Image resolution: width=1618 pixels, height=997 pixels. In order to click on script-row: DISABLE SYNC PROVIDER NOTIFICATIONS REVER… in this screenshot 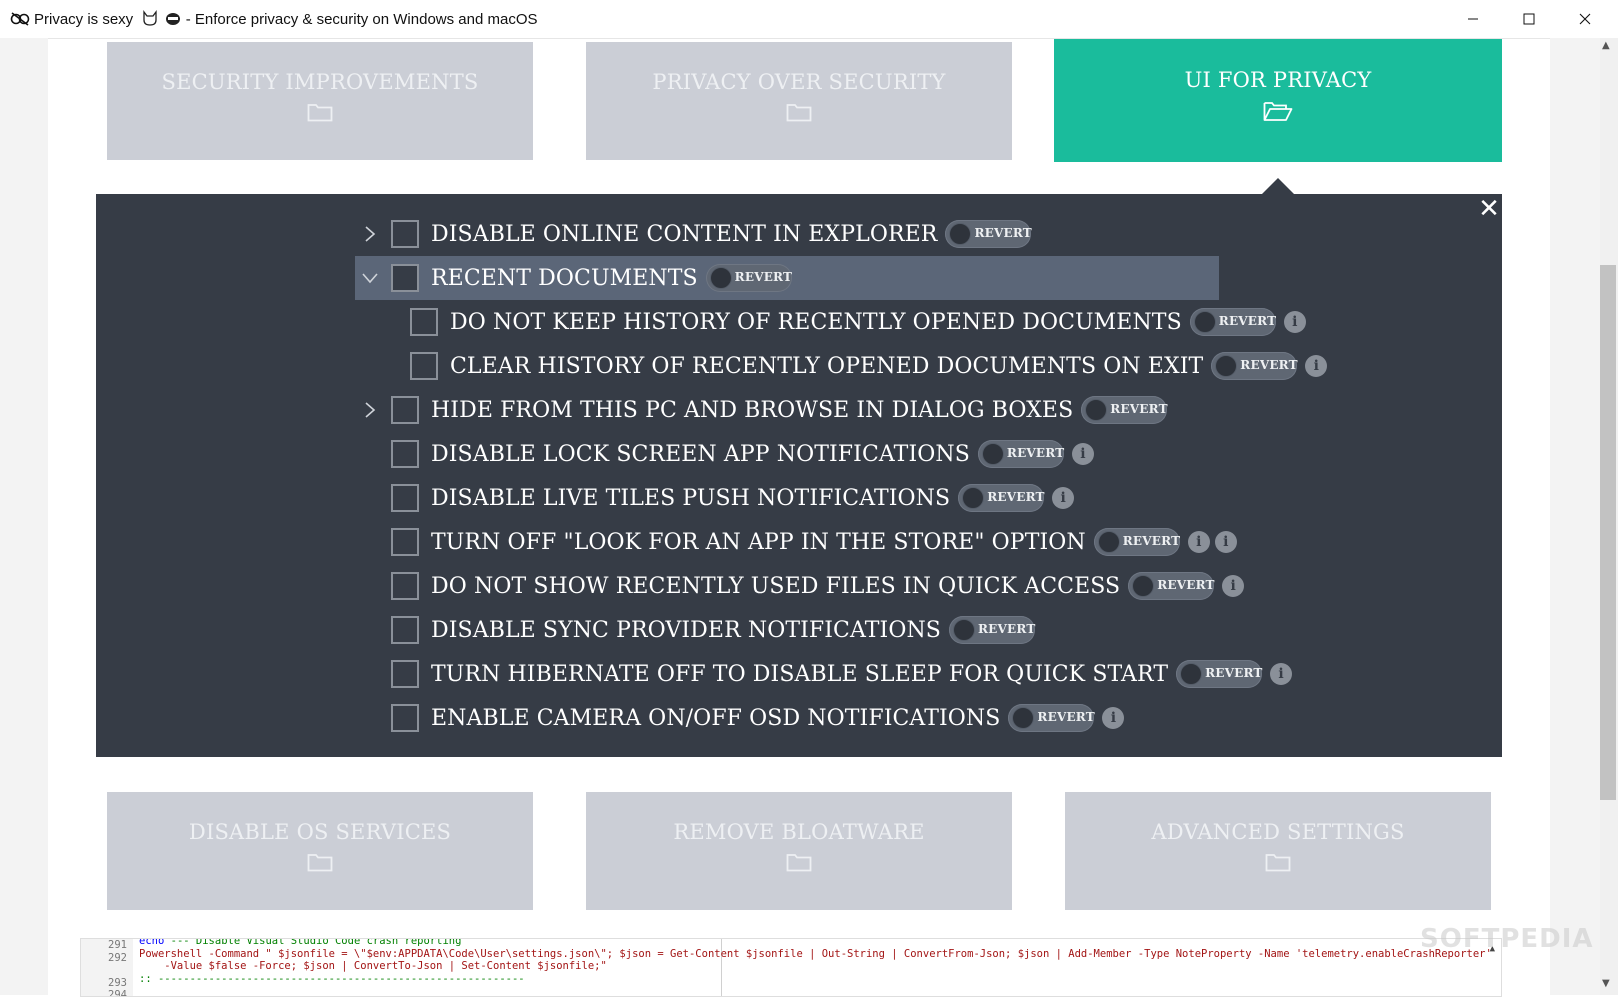, I will do `click(695, 630)`.